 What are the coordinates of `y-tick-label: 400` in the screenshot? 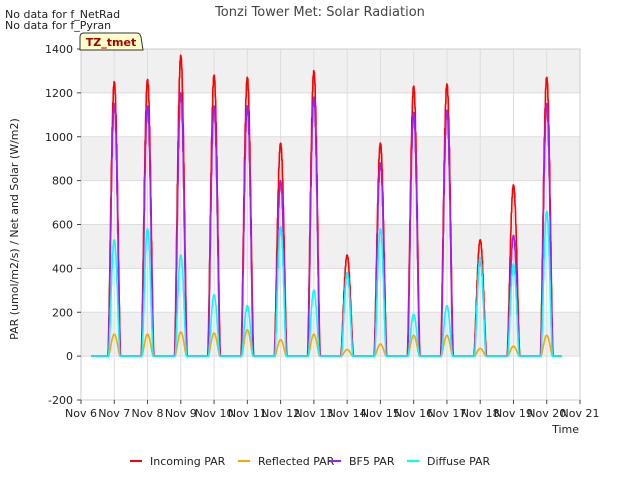 It's located at (62, 268).